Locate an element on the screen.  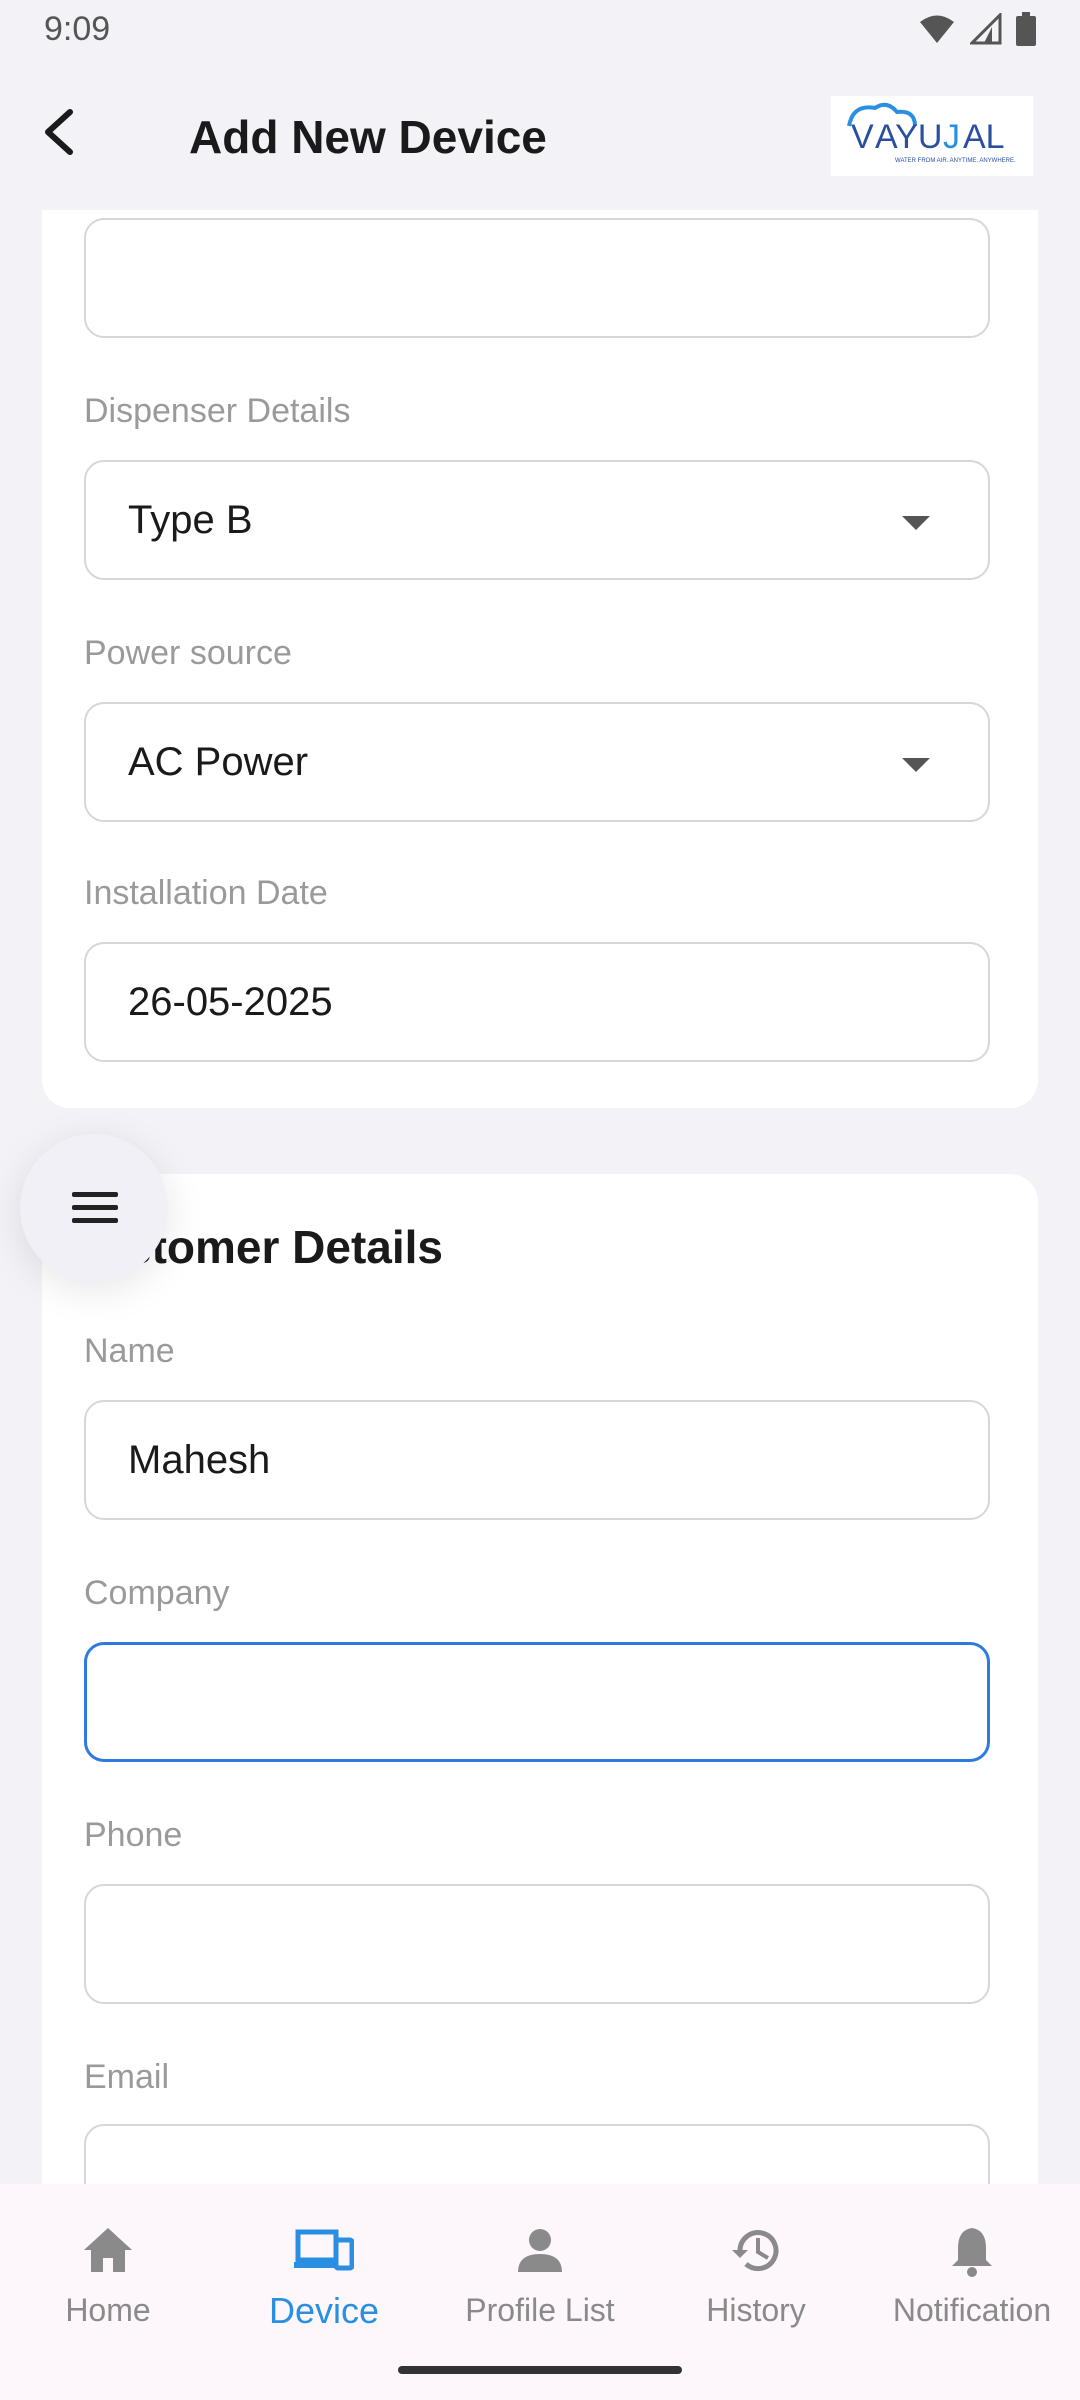
power-source-value: AC Power is located at coordinates (218, 762).